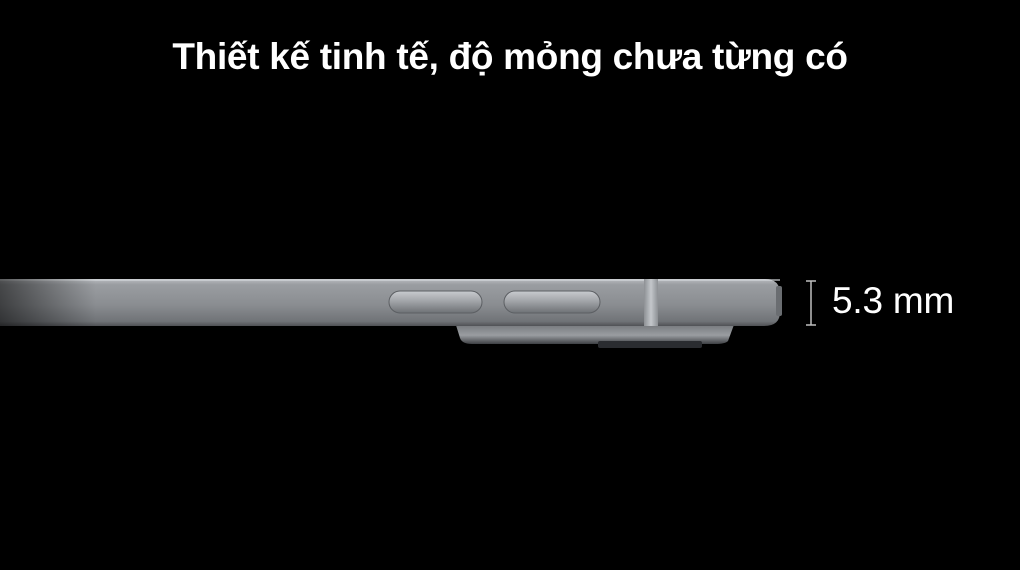 The height and width of the screenshot is (570, 1020). I want to click on headline: Thiết kế tinh tế, độ mỏng chưa từng có, so click(510, 56).